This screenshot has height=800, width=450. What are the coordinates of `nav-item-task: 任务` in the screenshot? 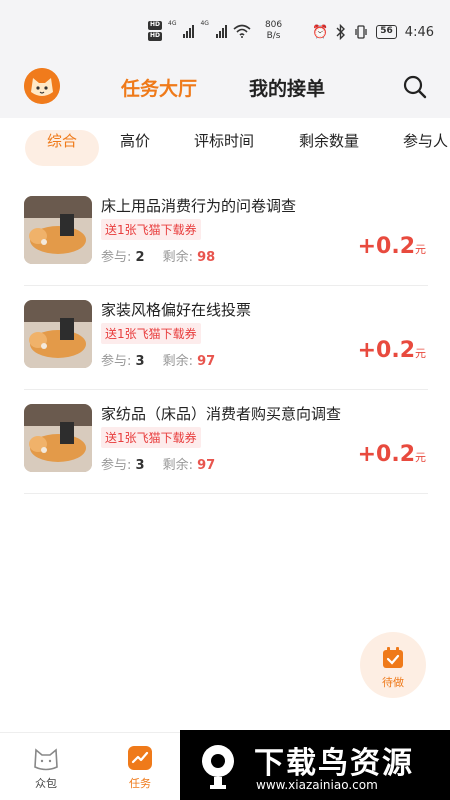 It's located at (140, 766).